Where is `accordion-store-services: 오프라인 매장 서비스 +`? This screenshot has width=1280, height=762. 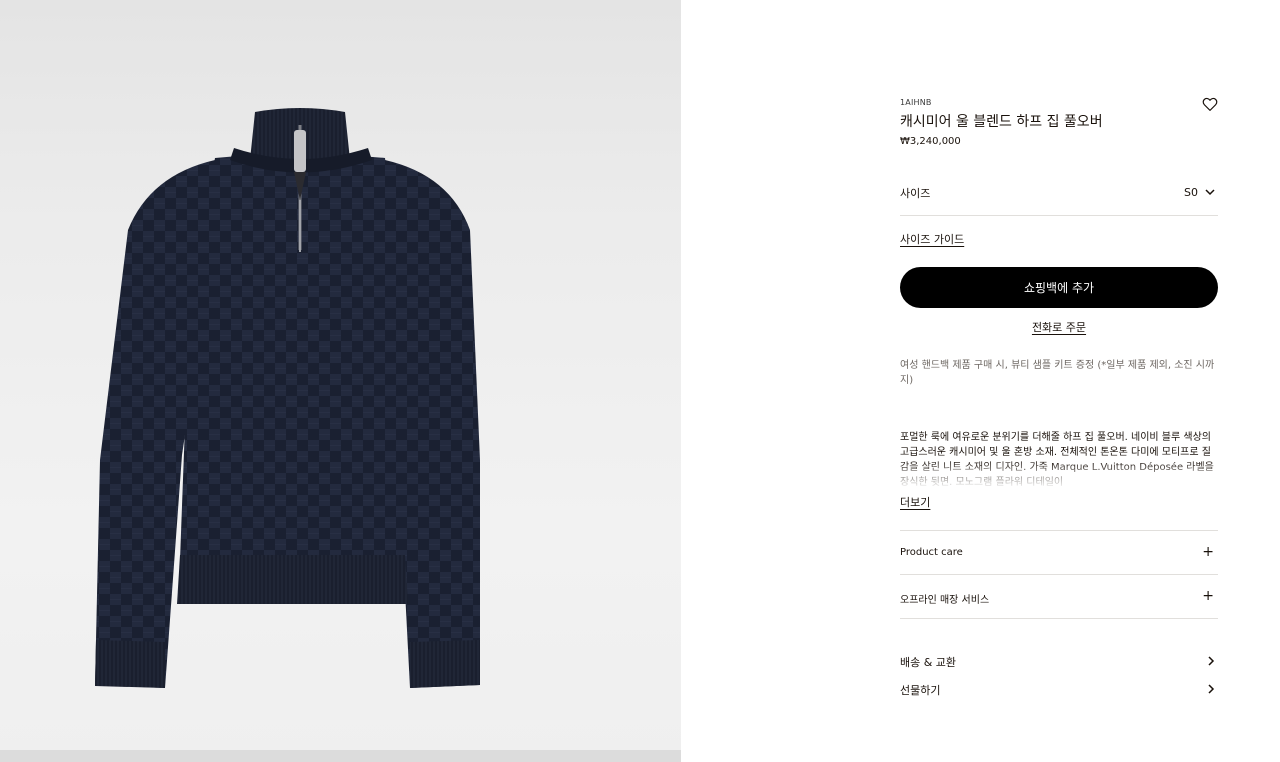 accordion-store-services: 오프라인 매장 서비스 + is located at coordinates (1059, 596).